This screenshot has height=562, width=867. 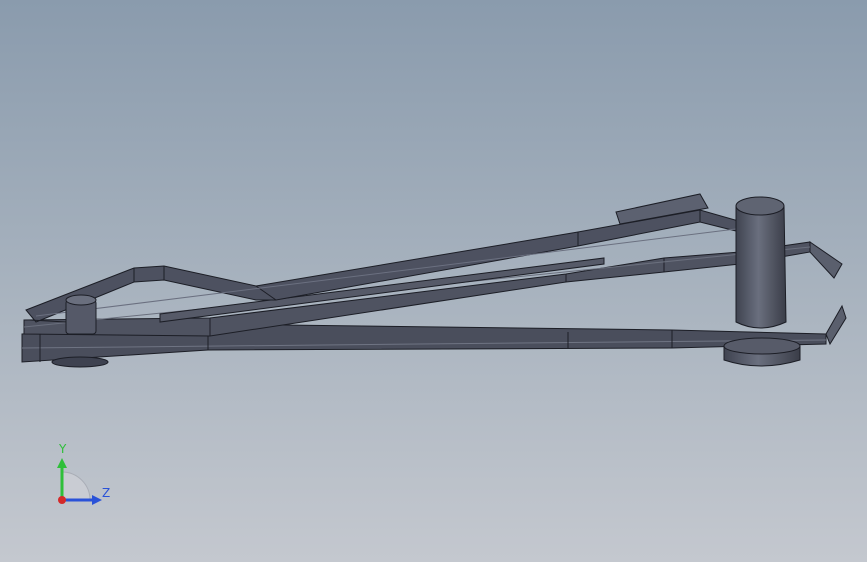 What do you see at coordinates (62, 500) in the screenshot?
I see `triad-x-axis` at bounding box center [62, 500].